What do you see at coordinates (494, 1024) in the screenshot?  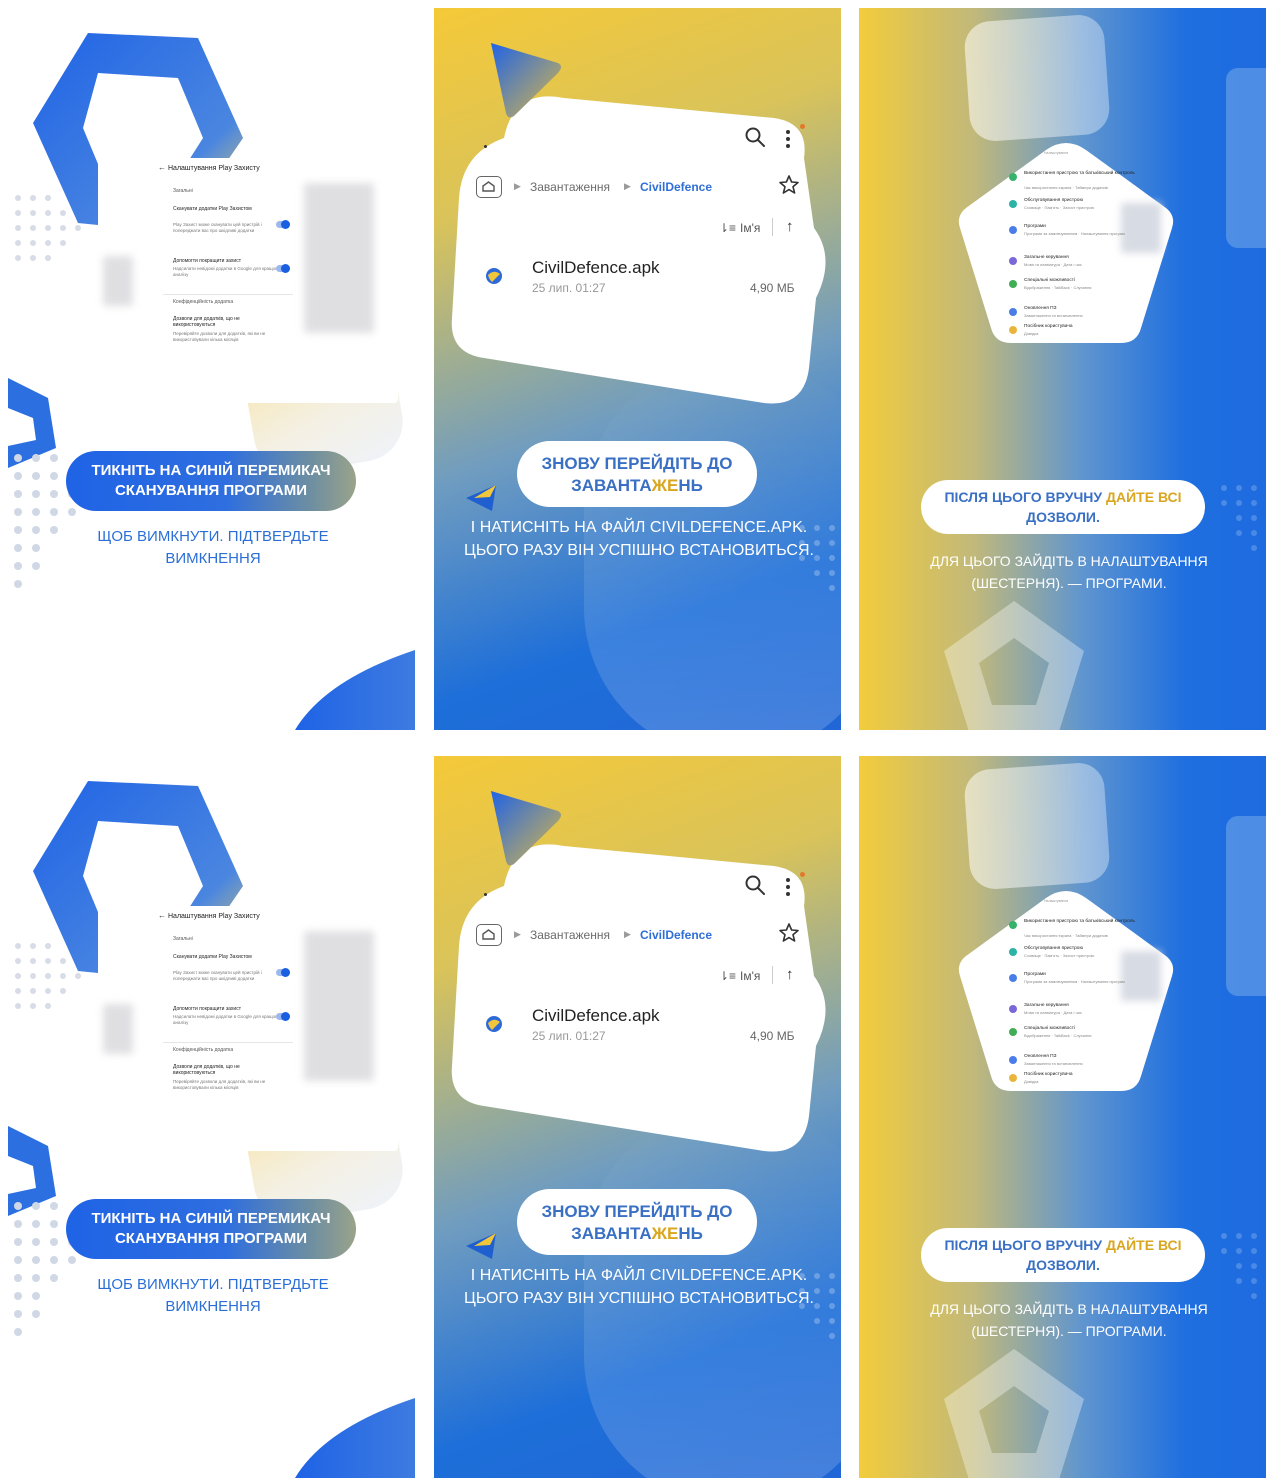 I see `apk-file-icon` at bounding box center [494, 1024].